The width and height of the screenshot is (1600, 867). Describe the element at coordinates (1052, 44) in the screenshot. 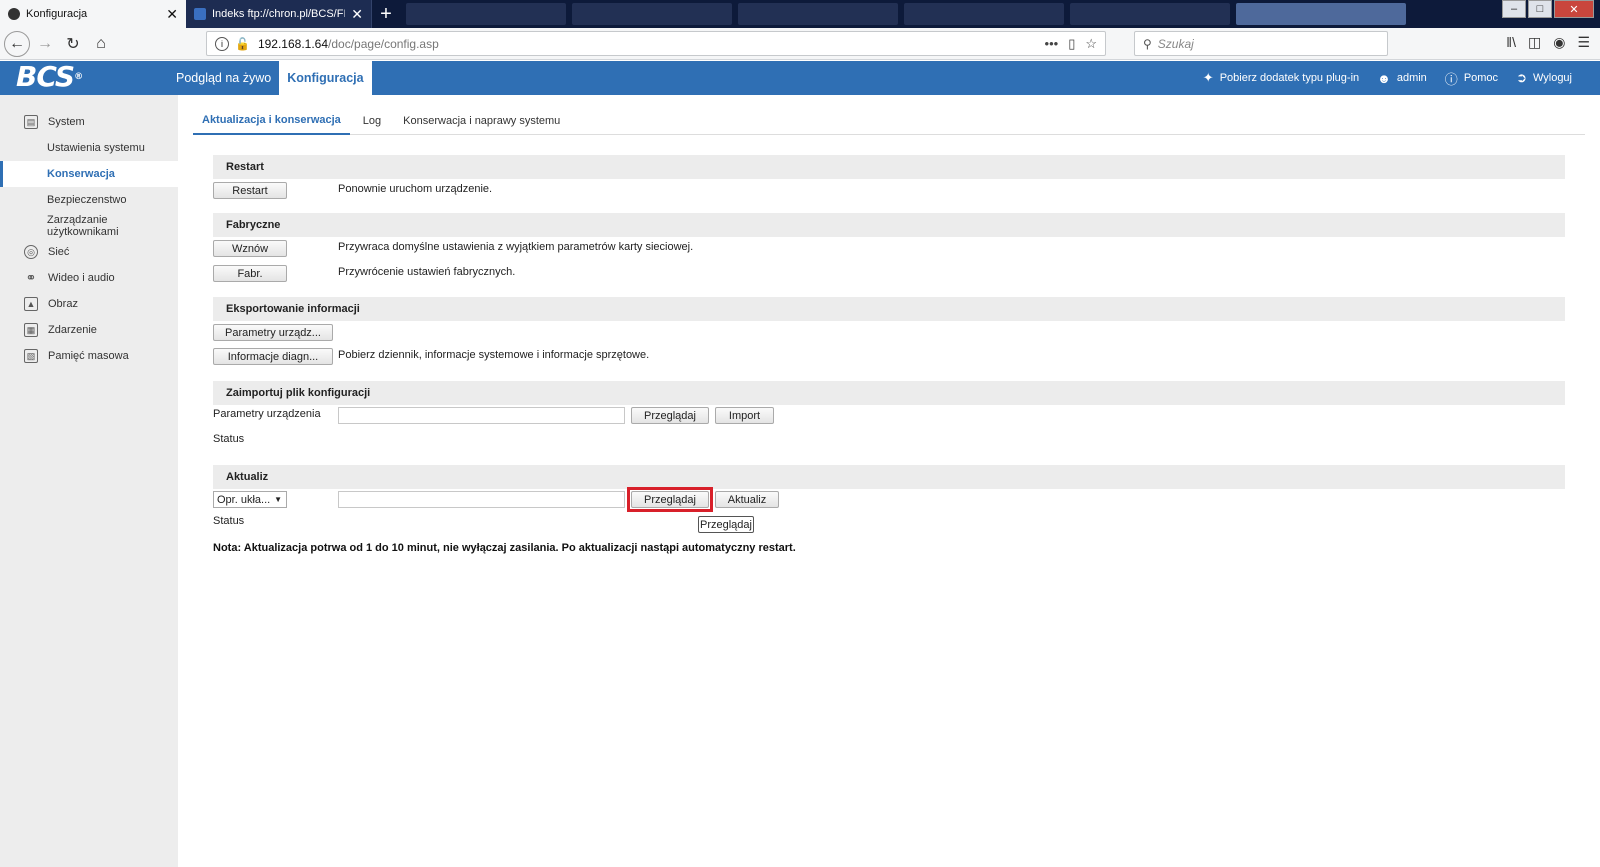

I see `page-actions-icon: •••` at that location.